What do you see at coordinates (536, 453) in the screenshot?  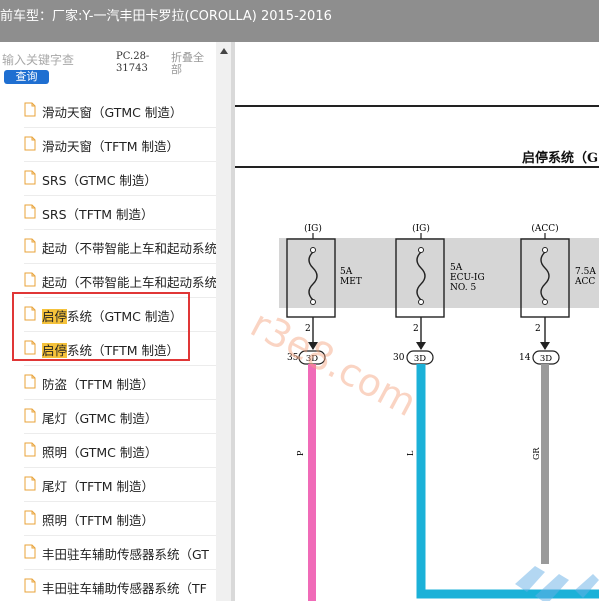 I see `wire-color-label: GR` at bounding box center [536, 453].